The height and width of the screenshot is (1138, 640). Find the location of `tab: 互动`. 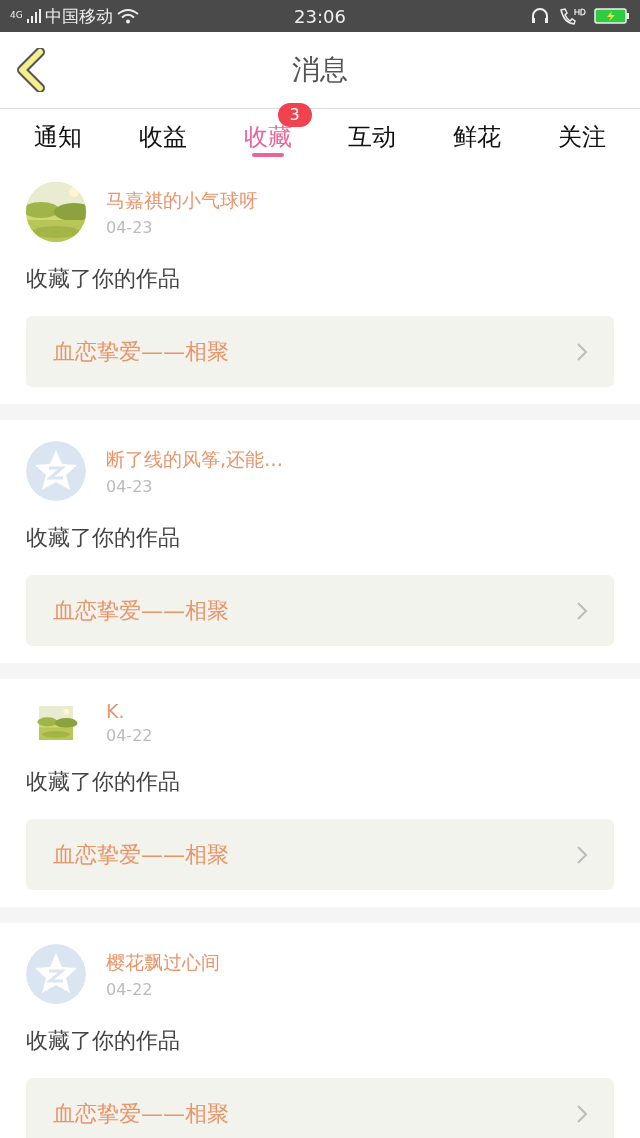

tab: 互动 is located at coordinates (372, 136).